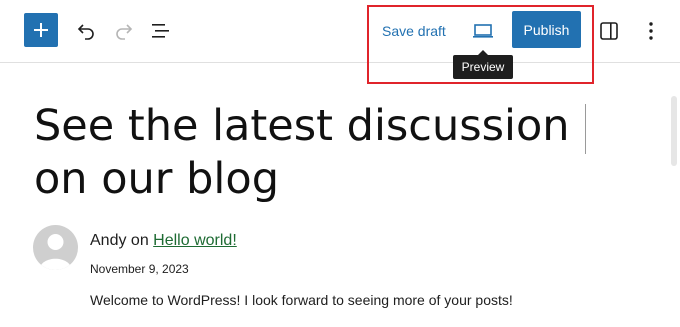 This screenshot has width=680, height=327. I want to click on more-vertical-icon, so click(651, 31).